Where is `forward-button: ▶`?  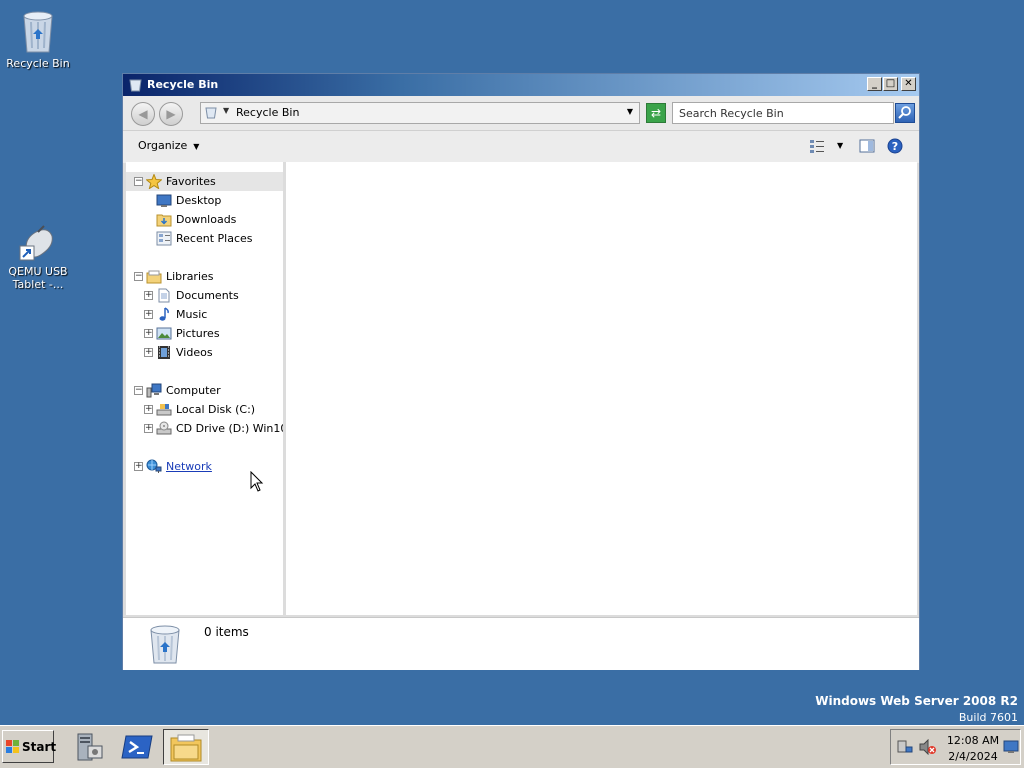
forward-button: ▶ is located at coordinates (171, 114).